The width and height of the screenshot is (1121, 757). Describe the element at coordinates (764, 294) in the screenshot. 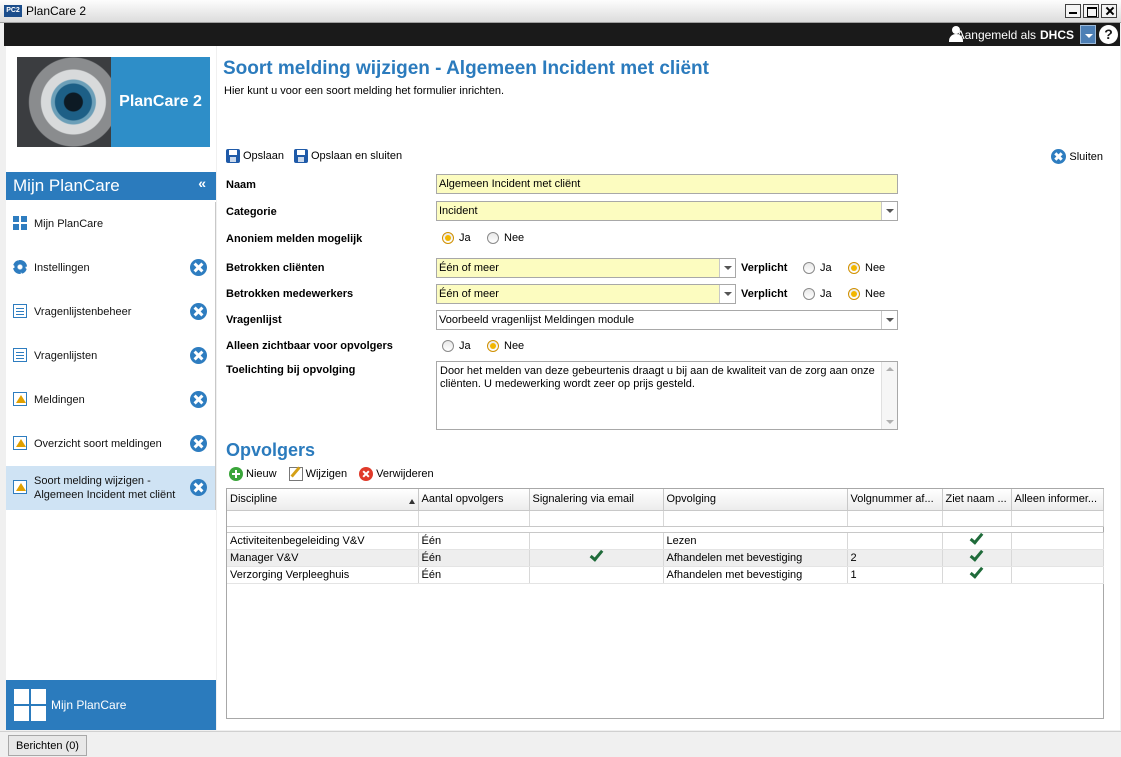

I see `medewerkers-verplicht-label: Verplicht` at that location.